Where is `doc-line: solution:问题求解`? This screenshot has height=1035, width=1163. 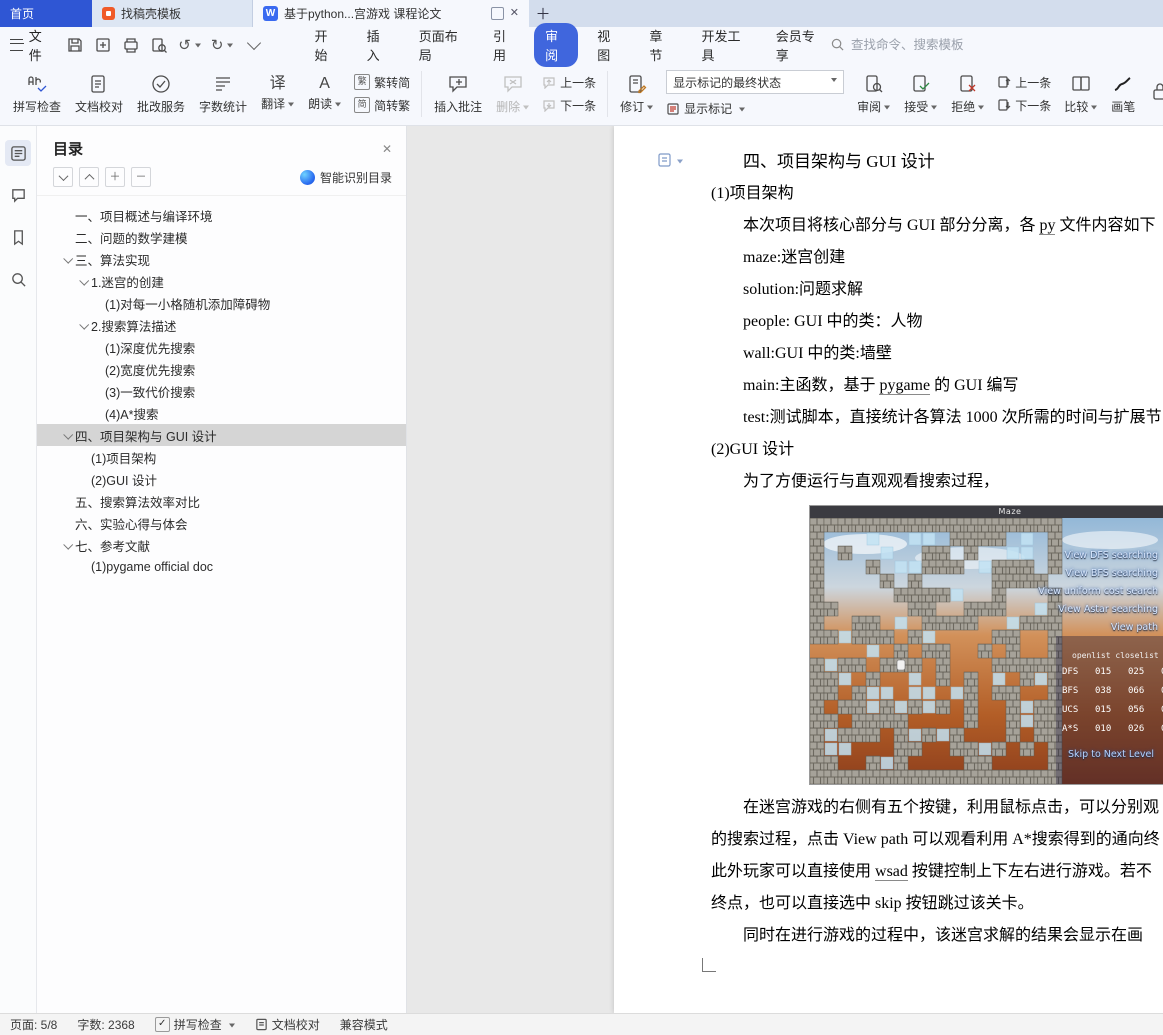
doc-line: solution:问题求解 is located at coordinates (937, 290).